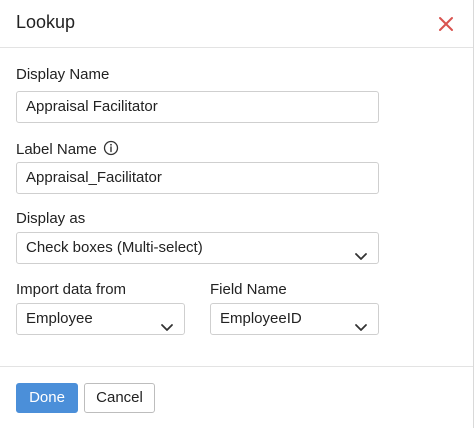  Describe the element at coordinates (197, 107) in the screenshot. I see `display-name-input: Appraisal Facilitator` at that location.